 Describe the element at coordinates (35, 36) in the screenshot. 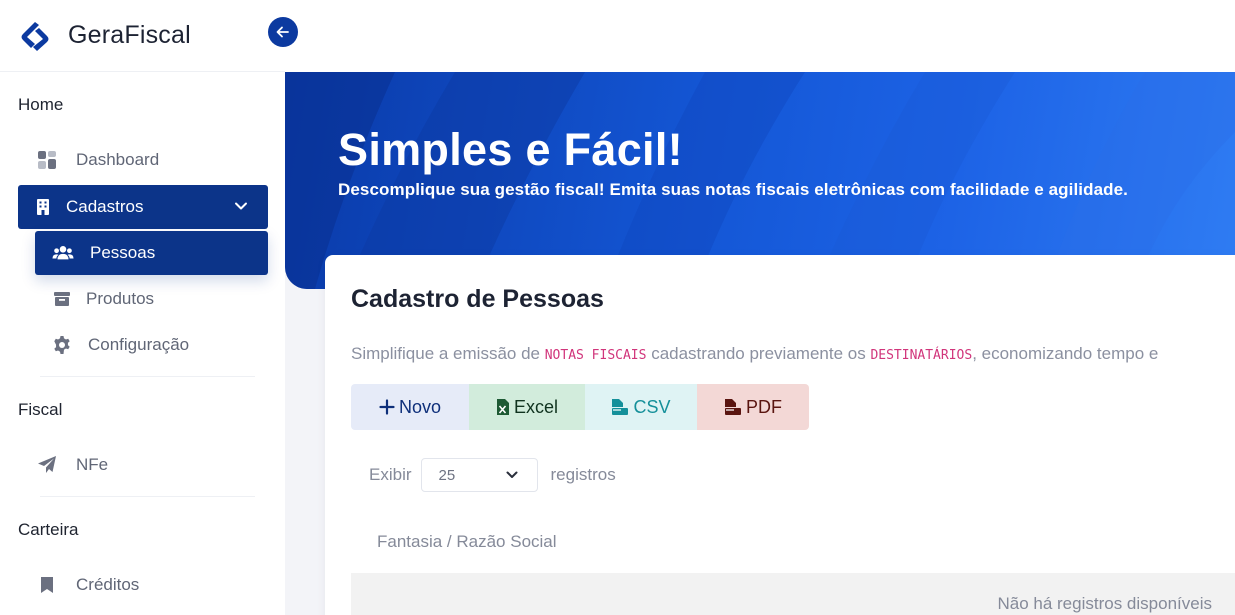

I see `gerafiscal-logo-icon` at that location.